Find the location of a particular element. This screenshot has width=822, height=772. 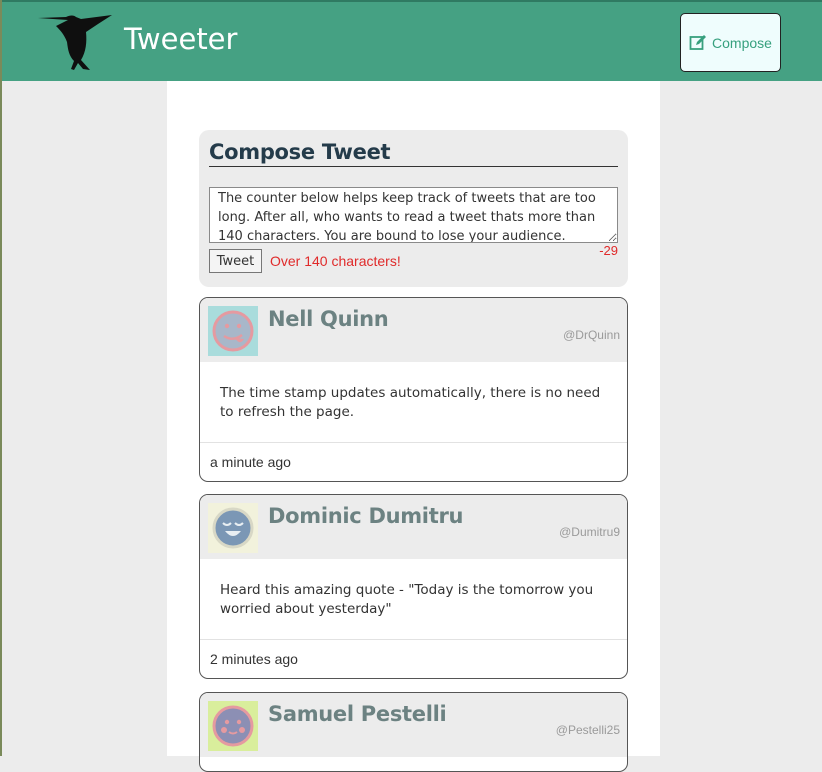

tweet-timestamp: 2 minutes ago is located at coordinates (254, 659).